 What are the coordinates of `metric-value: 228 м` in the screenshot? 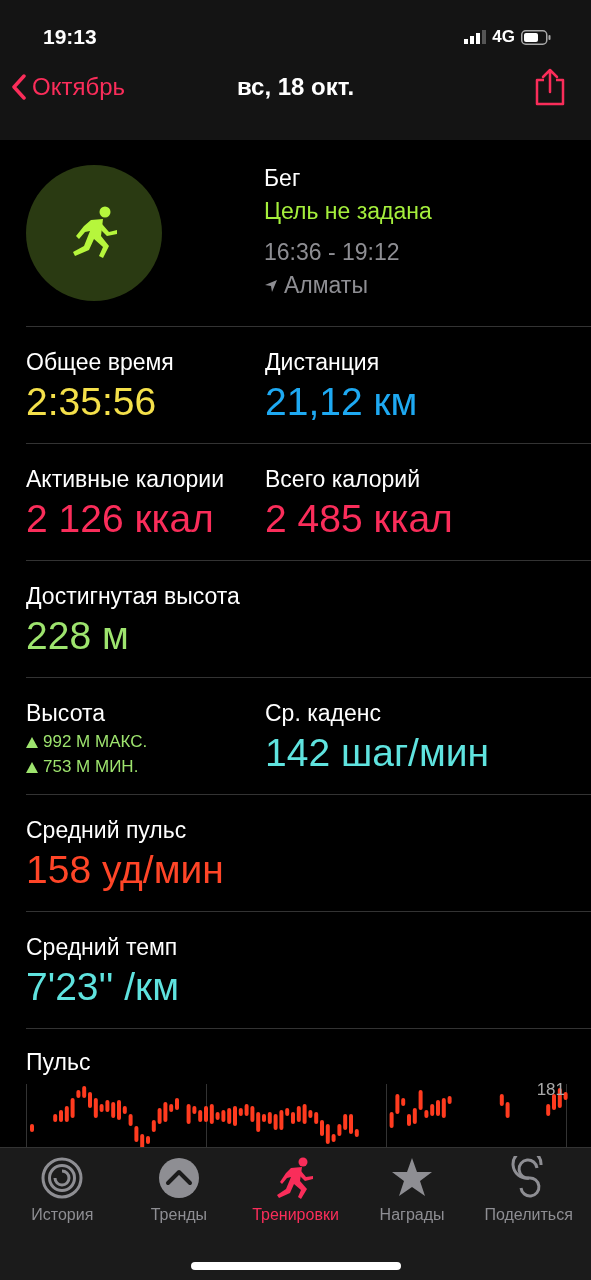 It's located at (78, 636).